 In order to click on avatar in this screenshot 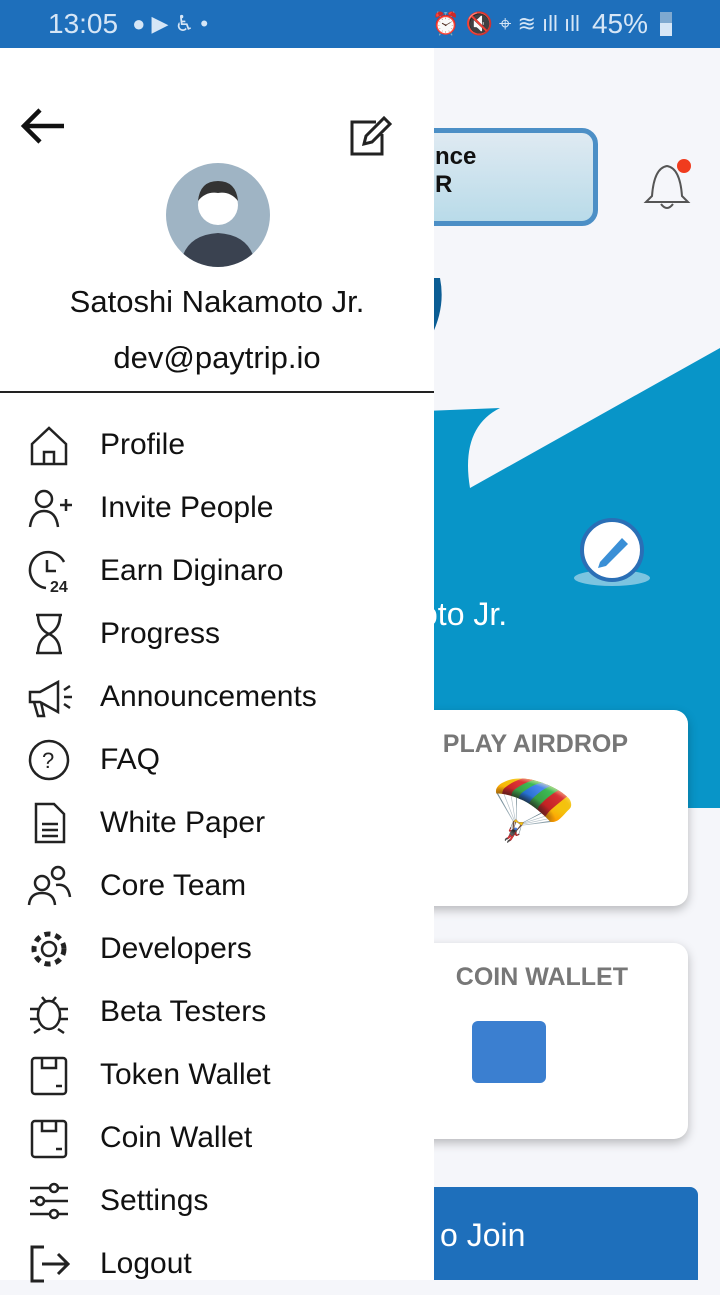, I will do `click(218, 215)`.